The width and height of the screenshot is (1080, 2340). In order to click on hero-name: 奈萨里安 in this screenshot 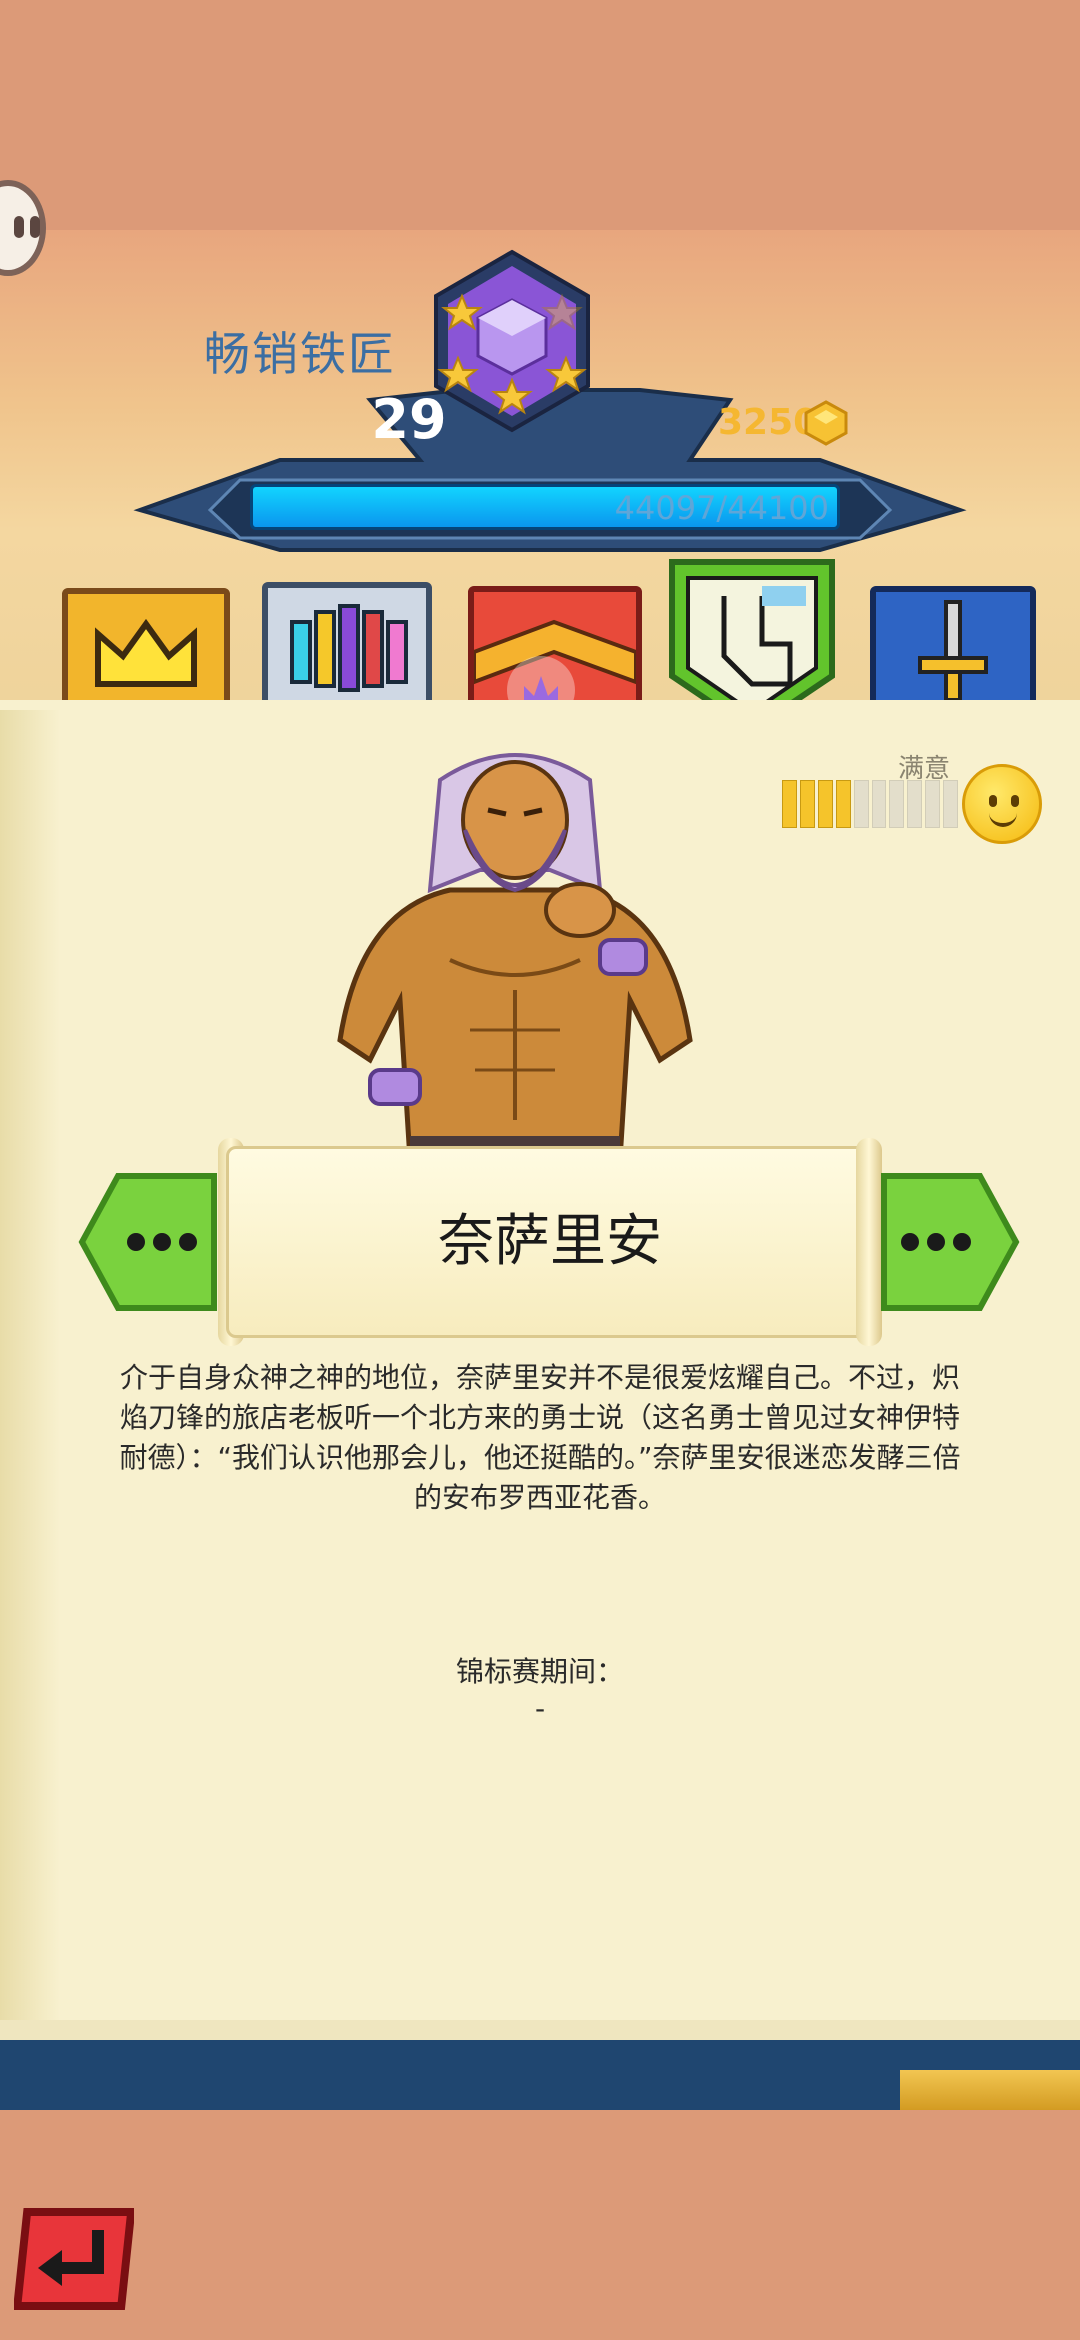, I will do `click(550, 1241)`.